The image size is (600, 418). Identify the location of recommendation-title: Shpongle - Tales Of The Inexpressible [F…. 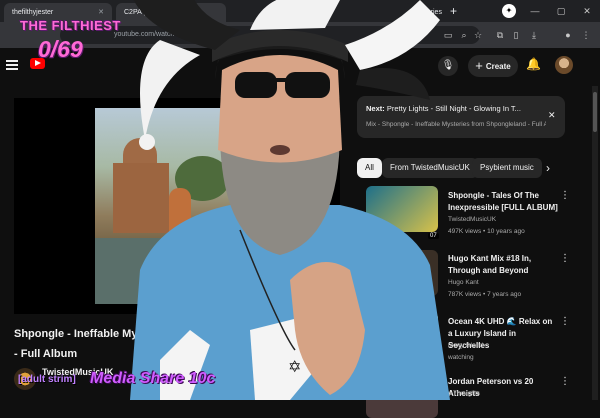
(503, 202).